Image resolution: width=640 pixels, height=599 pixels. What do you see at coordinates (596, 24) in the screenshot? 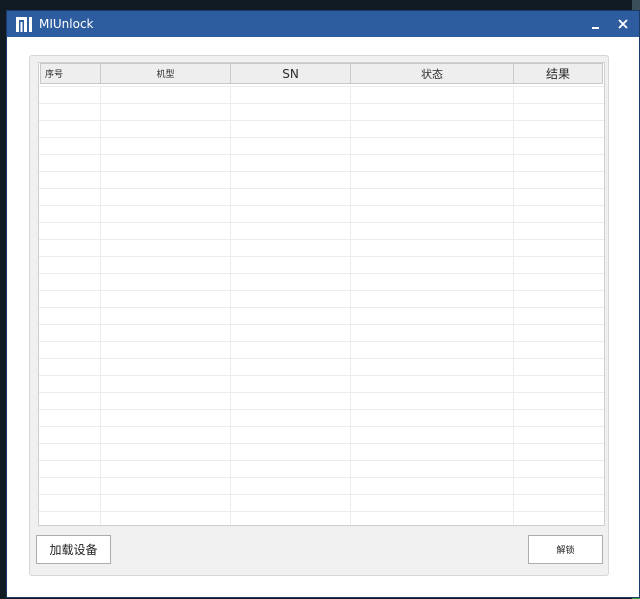
I see `minimize-button` at bounding box center [596, 24].